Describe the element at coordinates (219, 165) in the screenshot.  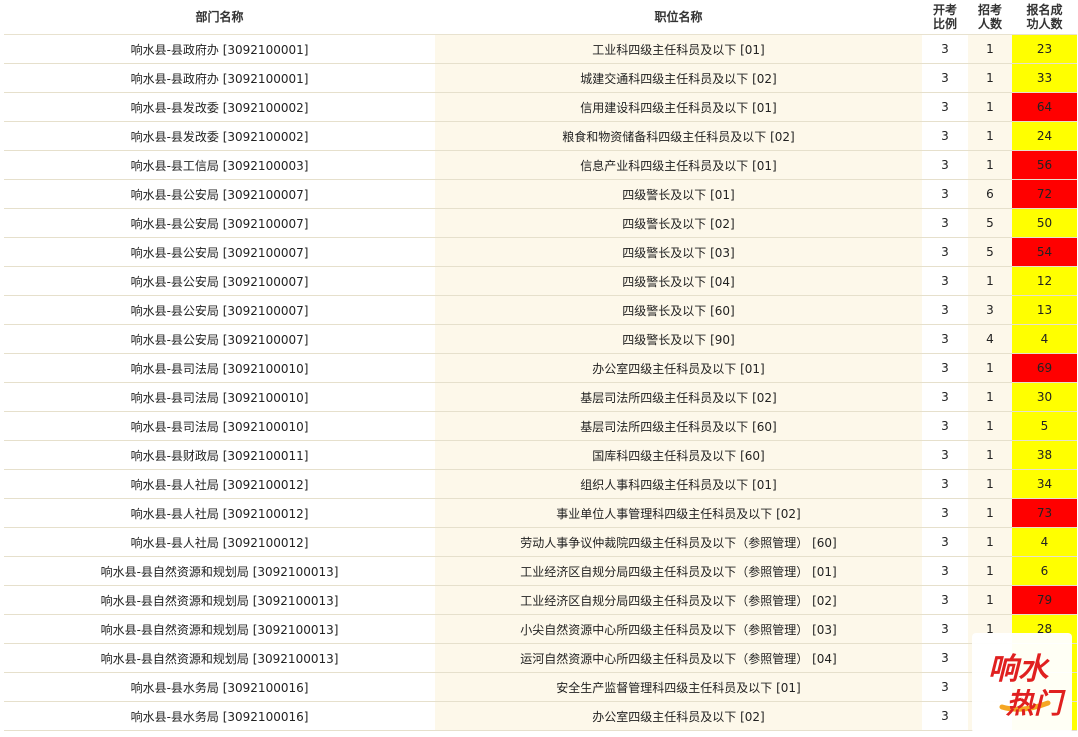
I see `dept-cell: 响水县-县工信局 [3092100003]` at that location.